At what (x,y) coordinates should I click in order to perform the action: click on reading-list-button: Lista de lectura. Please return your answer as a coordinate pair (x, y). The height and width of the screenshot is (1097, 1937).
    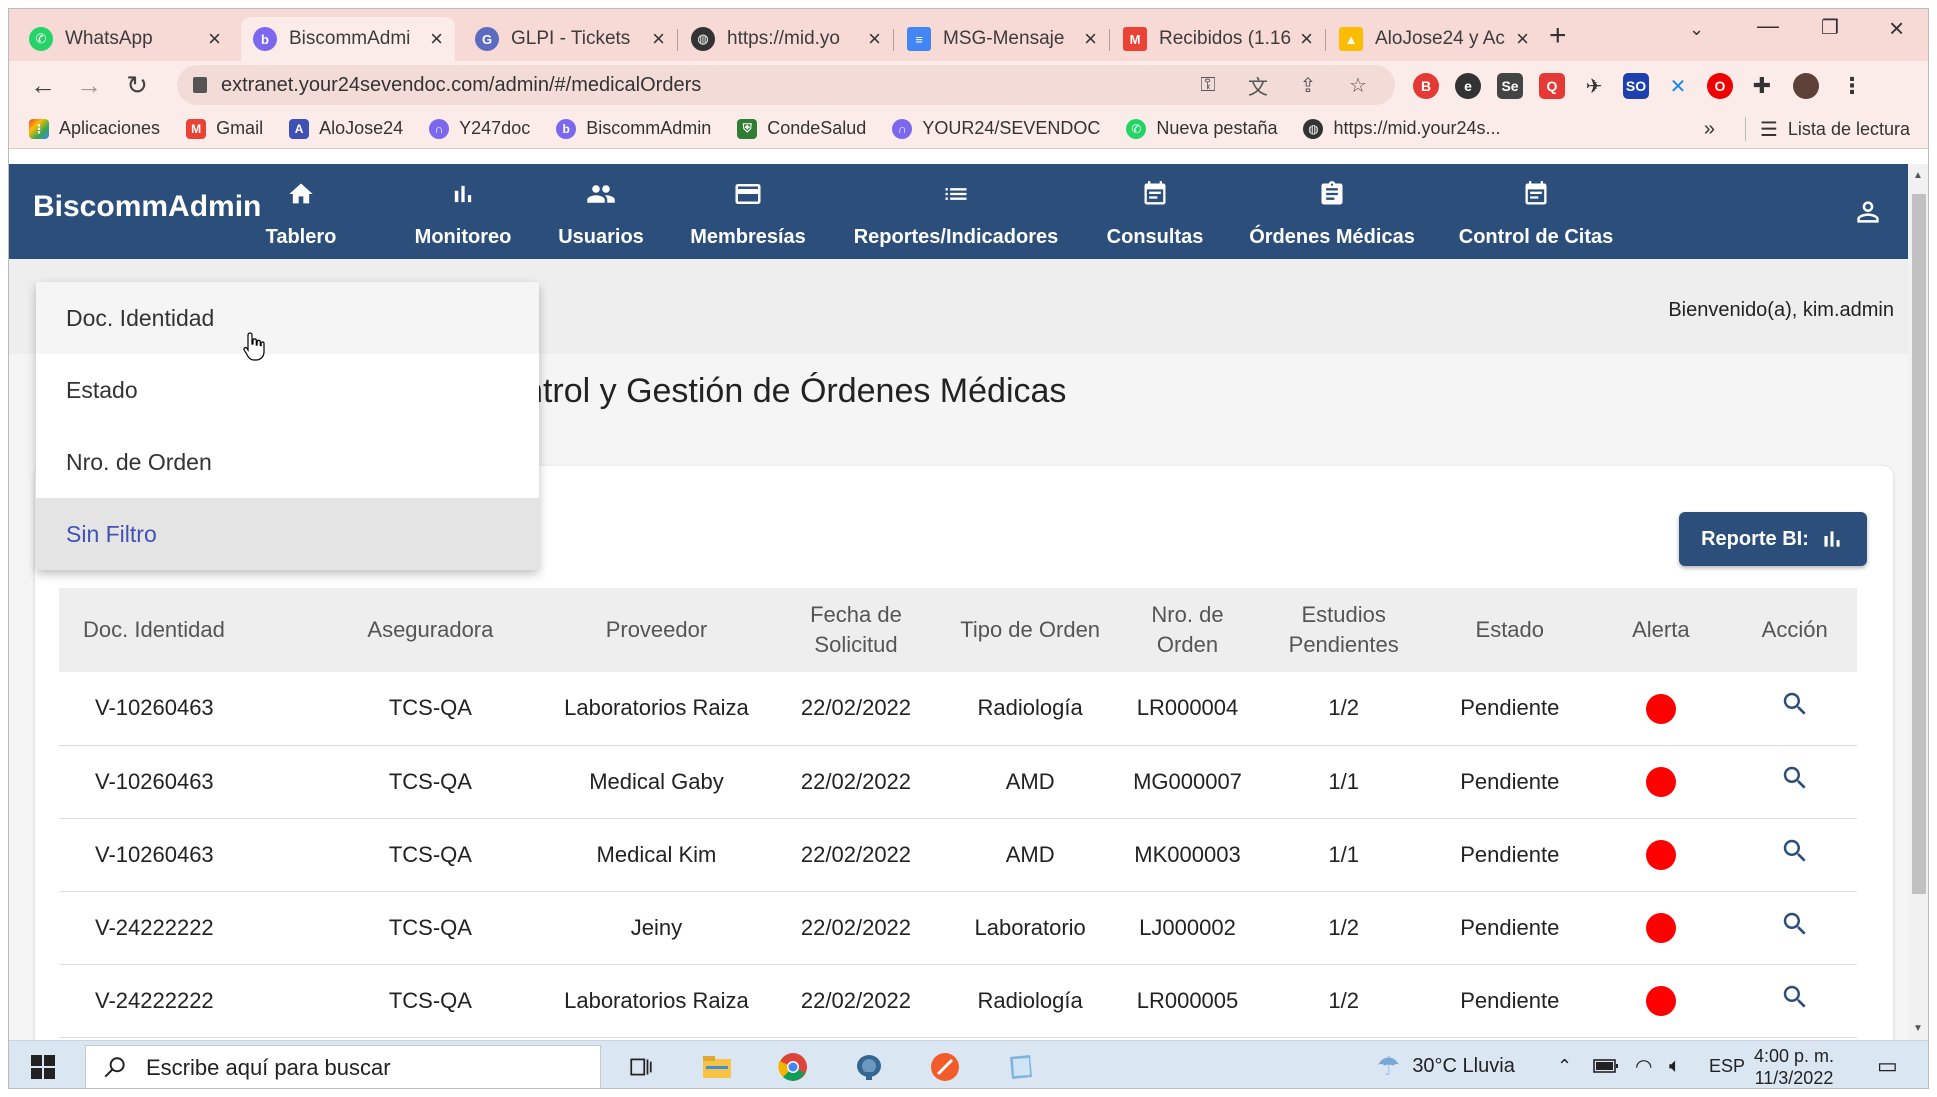
    Looking at the image, I should click on (1849, 129).